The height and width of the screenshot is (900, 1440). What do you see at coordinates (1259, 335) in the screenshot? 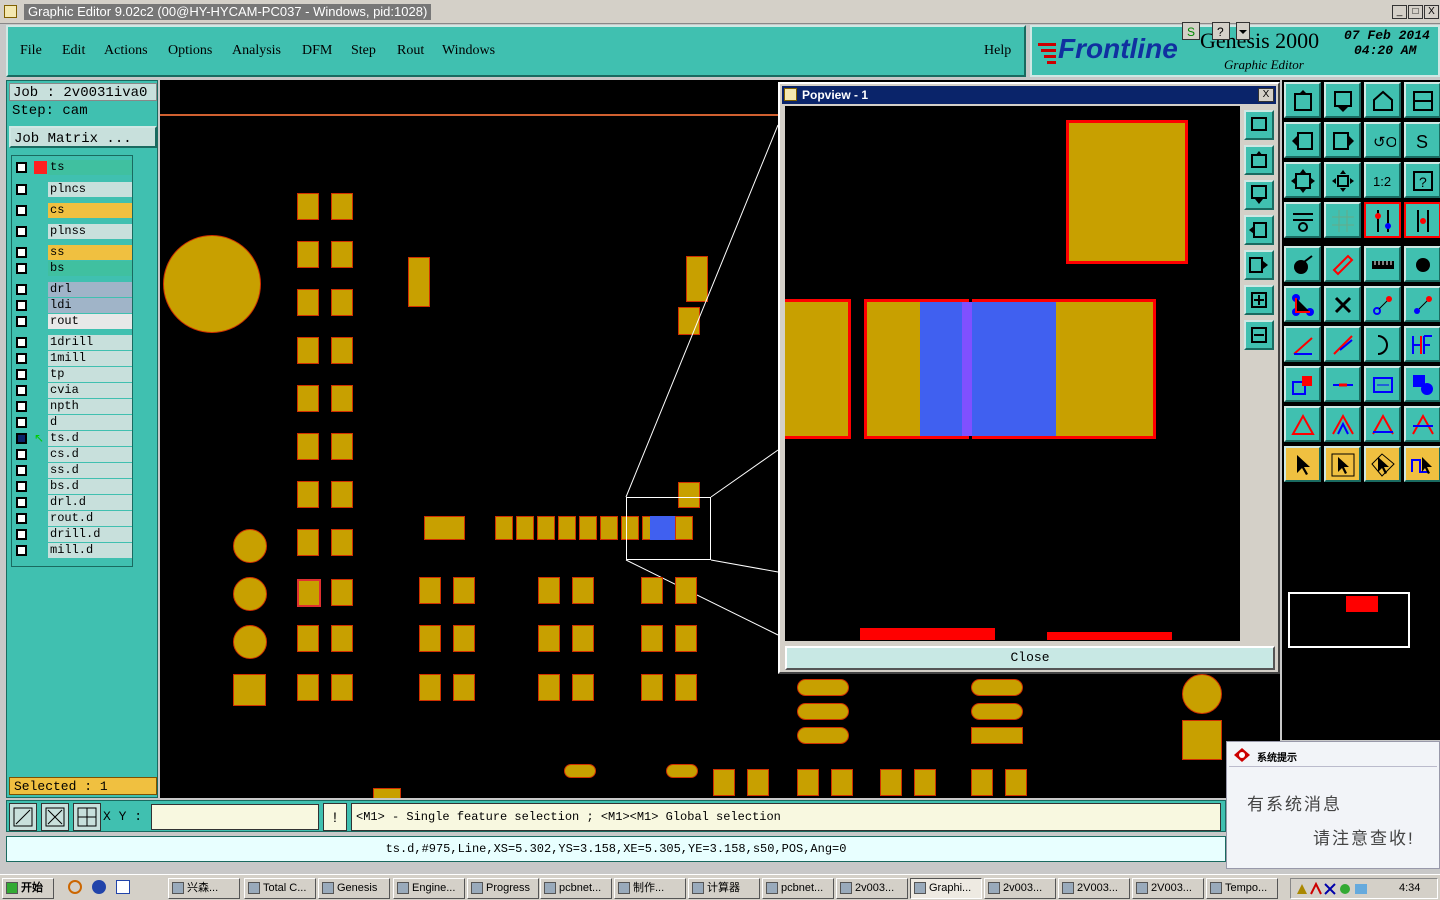
I see `popview-zoom-out-icon` at bounding box center [1259, 335].